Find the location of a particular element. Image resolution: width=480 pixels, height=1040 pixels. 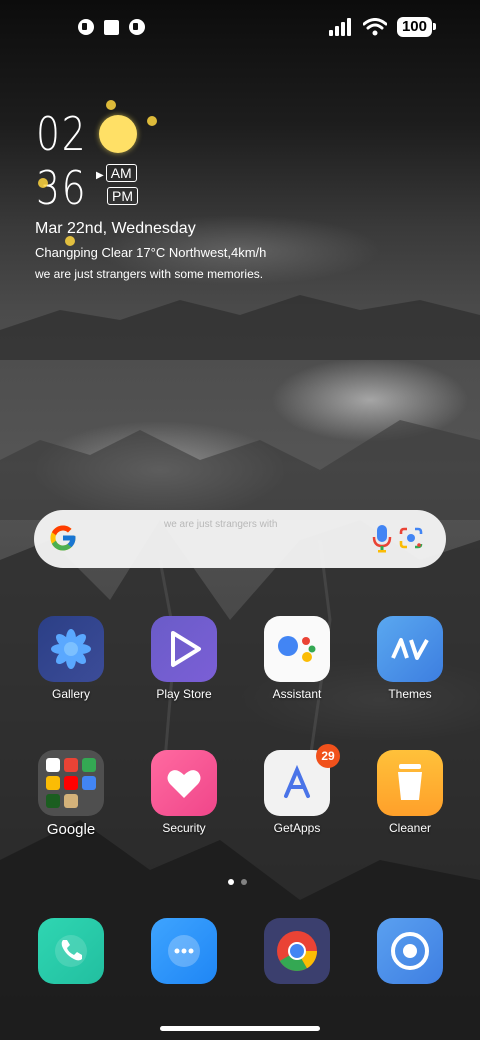

meet-icon is located at coordinates (53, 801).